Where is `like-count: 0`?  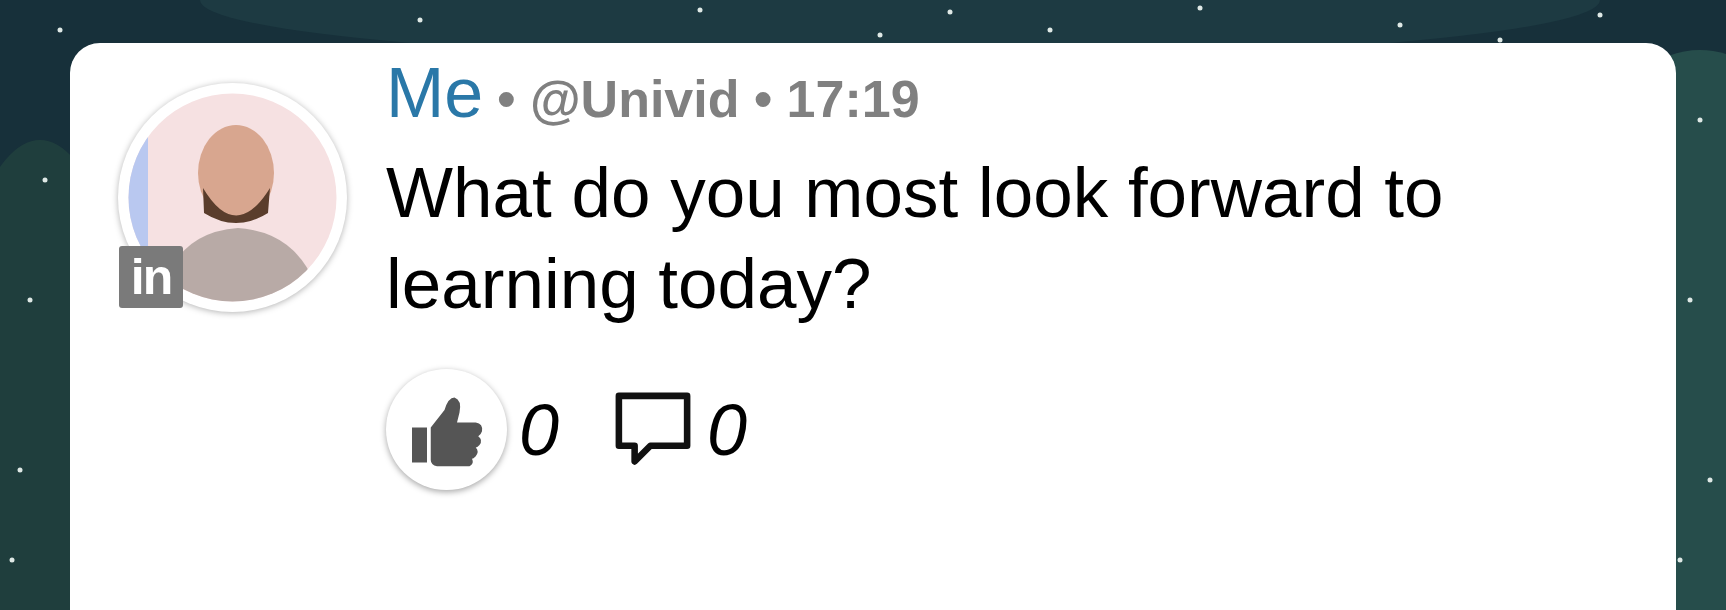
like-count: 0 is located at coordinates (539, 429).